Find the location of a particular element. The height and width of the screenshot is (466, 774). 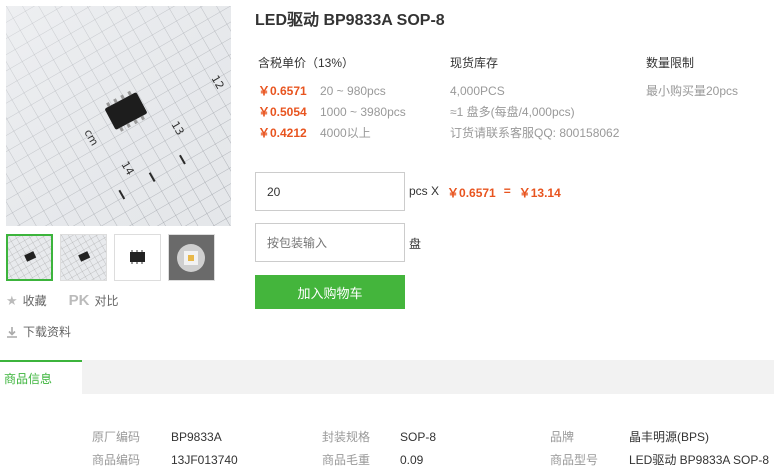

spec-item: 商品编码 13JF013740 is located at coordinates (165, 458).